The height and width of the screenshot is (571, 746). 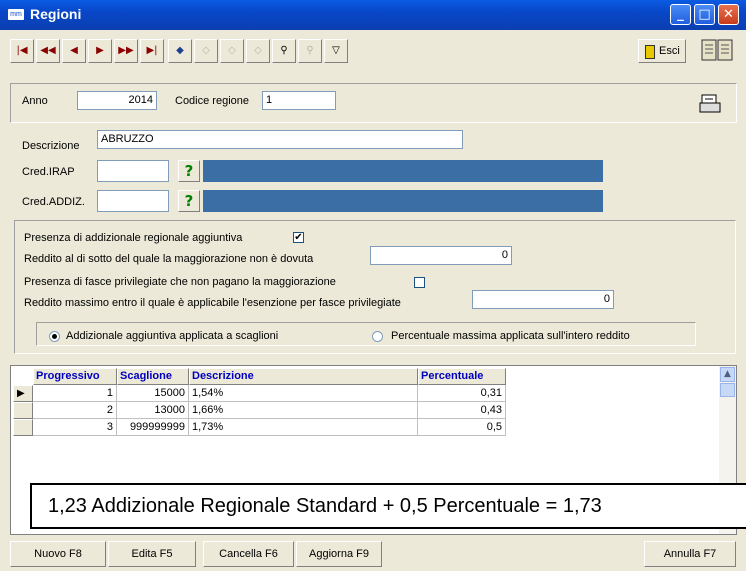 What do you see at coordinates (419, 282) in the screenshot?
I see `presenza-fasce-checkbox` at bounding box center [419, 282].